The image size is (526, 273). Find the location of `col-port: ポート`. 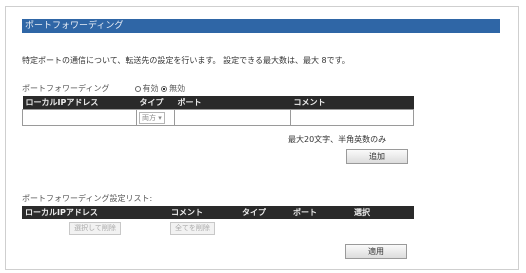

col-port: ポート is located at coordinates (232, 103).